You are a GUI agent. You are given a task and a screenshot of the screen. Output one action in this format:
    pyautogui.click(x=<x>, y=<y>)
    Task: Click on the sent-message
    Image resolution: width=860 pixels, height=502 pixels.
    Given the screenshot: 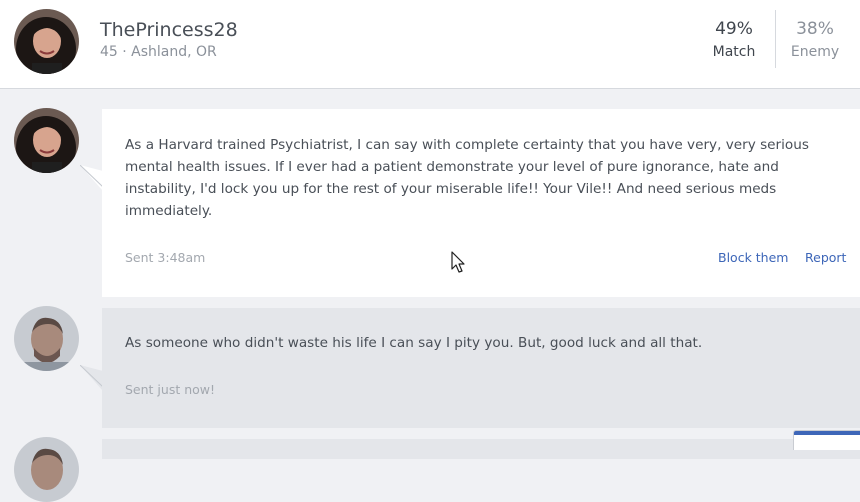 What is the action you would take?
    pyautogui.click(x=481, y=449)
    